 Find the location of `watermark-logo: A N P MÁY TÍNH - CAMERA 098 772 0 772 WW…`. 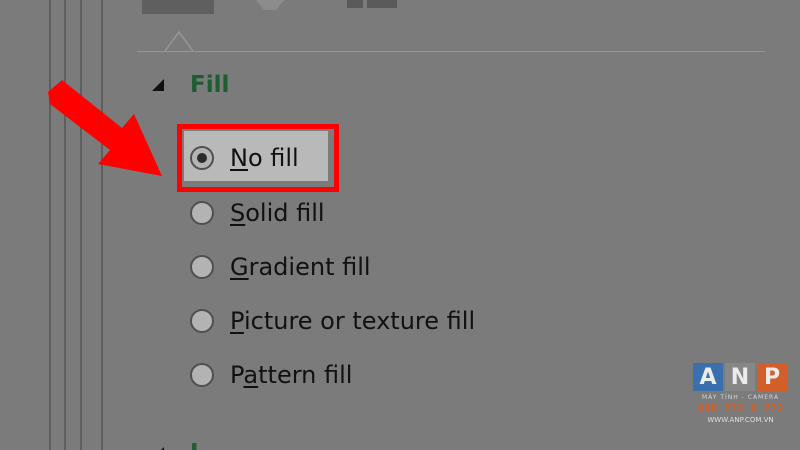

watermark-logo: A N P MÁY TÍNH - CAMERA 098 772 0 772 WW… is located at coordinates (740, 402).